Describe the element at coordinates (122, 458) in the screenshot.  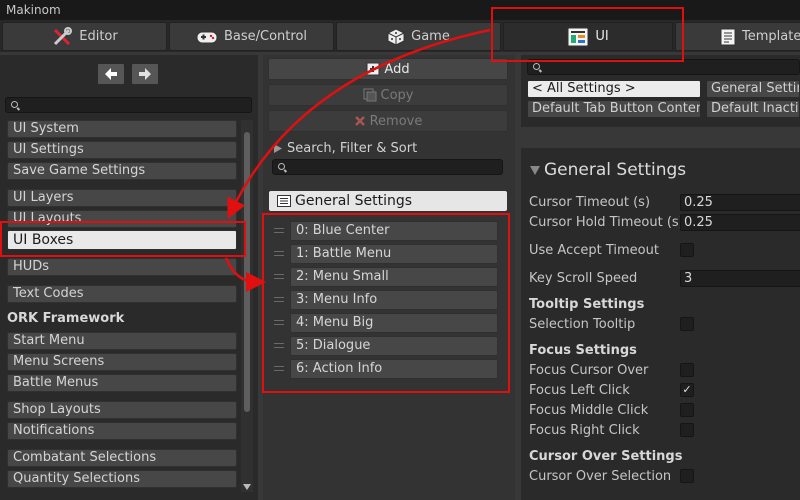
I see `list-item-combatant-selections: Combatant Selections` at that location.